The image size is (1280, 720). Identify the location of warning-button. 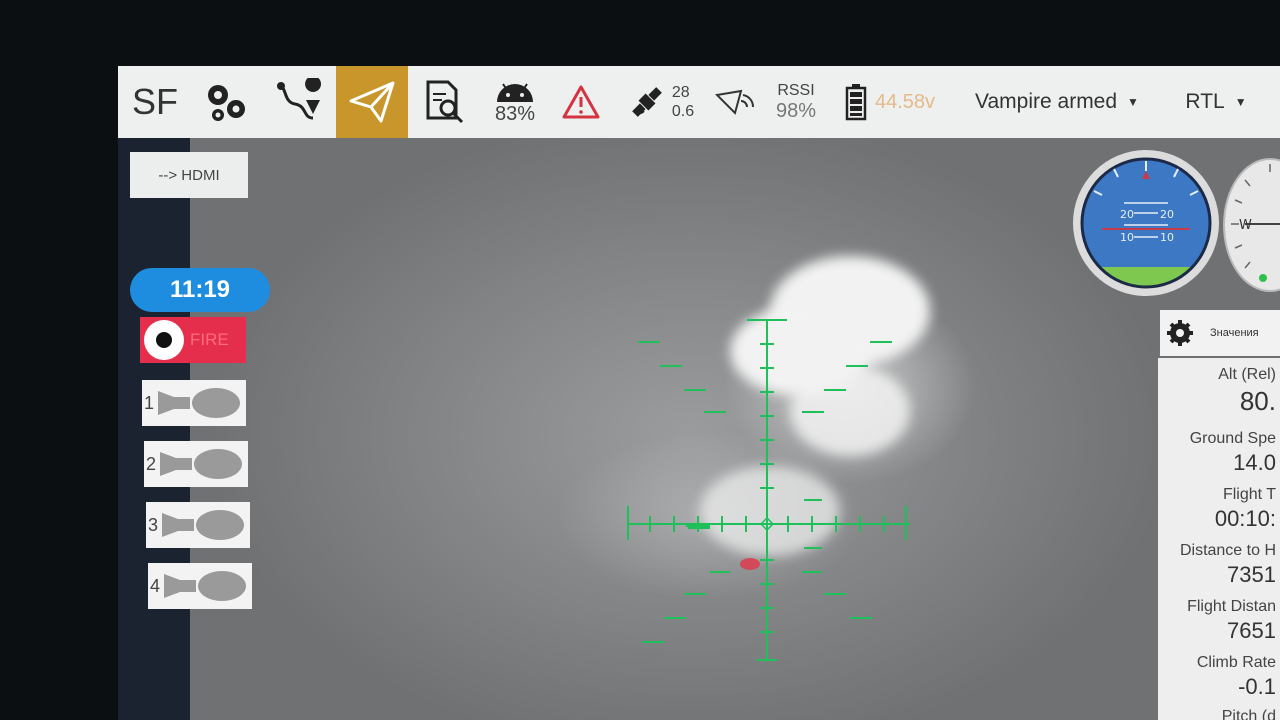
(581, 102).